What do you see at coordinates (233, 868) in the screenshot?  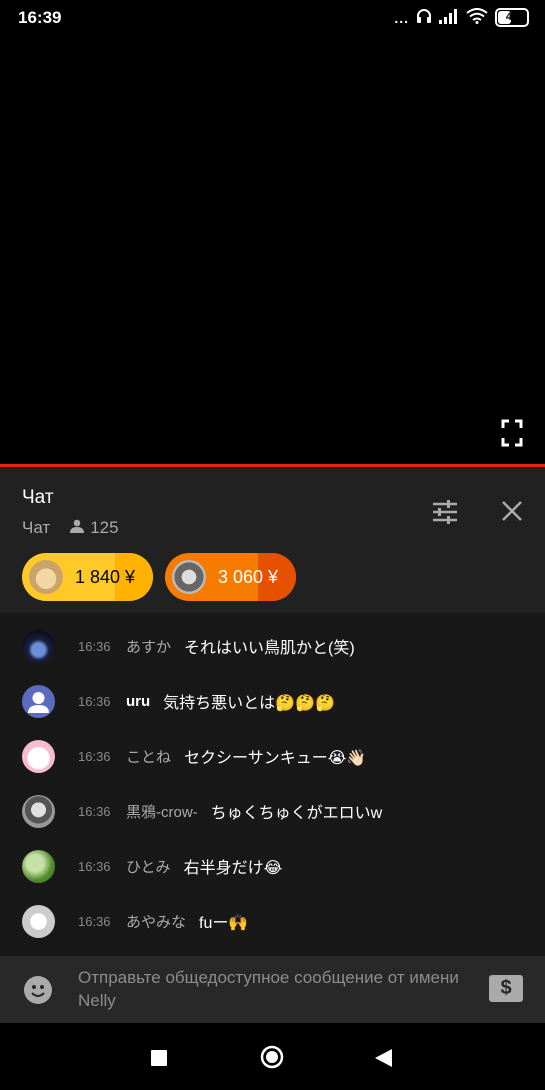 I see `message-text: 右半身だけ😂` at bounding box center [233, 868].